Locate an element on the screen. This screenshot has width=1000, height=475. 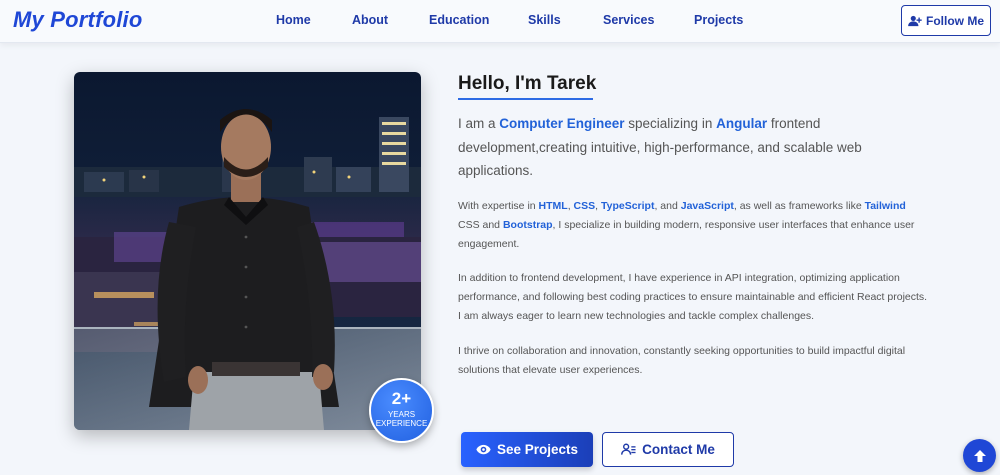
follow-me-button: Follow Me is located at coordinates (946, 20).